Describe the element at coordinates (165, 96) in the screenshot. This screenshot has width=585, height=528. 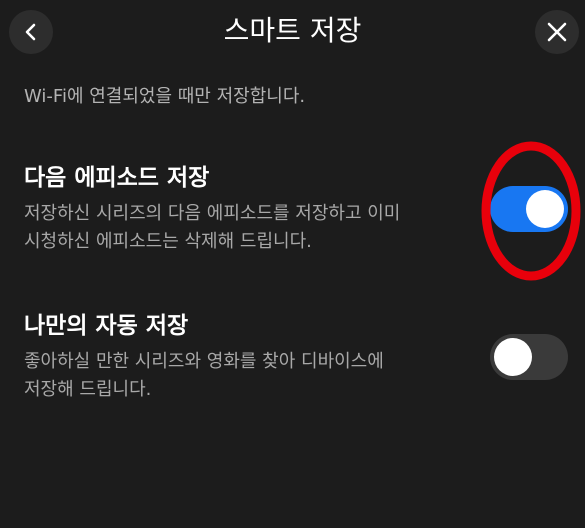
I see `wifi-only-note: Wi-Fi에 연결되었을 때만 저장합니다.` at that location.